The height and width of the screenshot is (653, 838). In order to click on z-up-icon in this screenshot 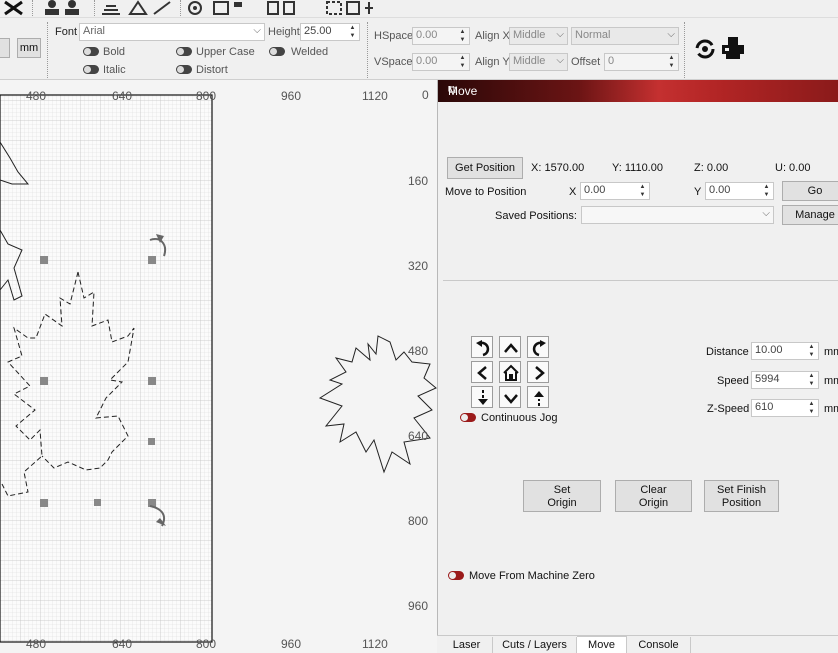, I will do `click(539, 398)`.